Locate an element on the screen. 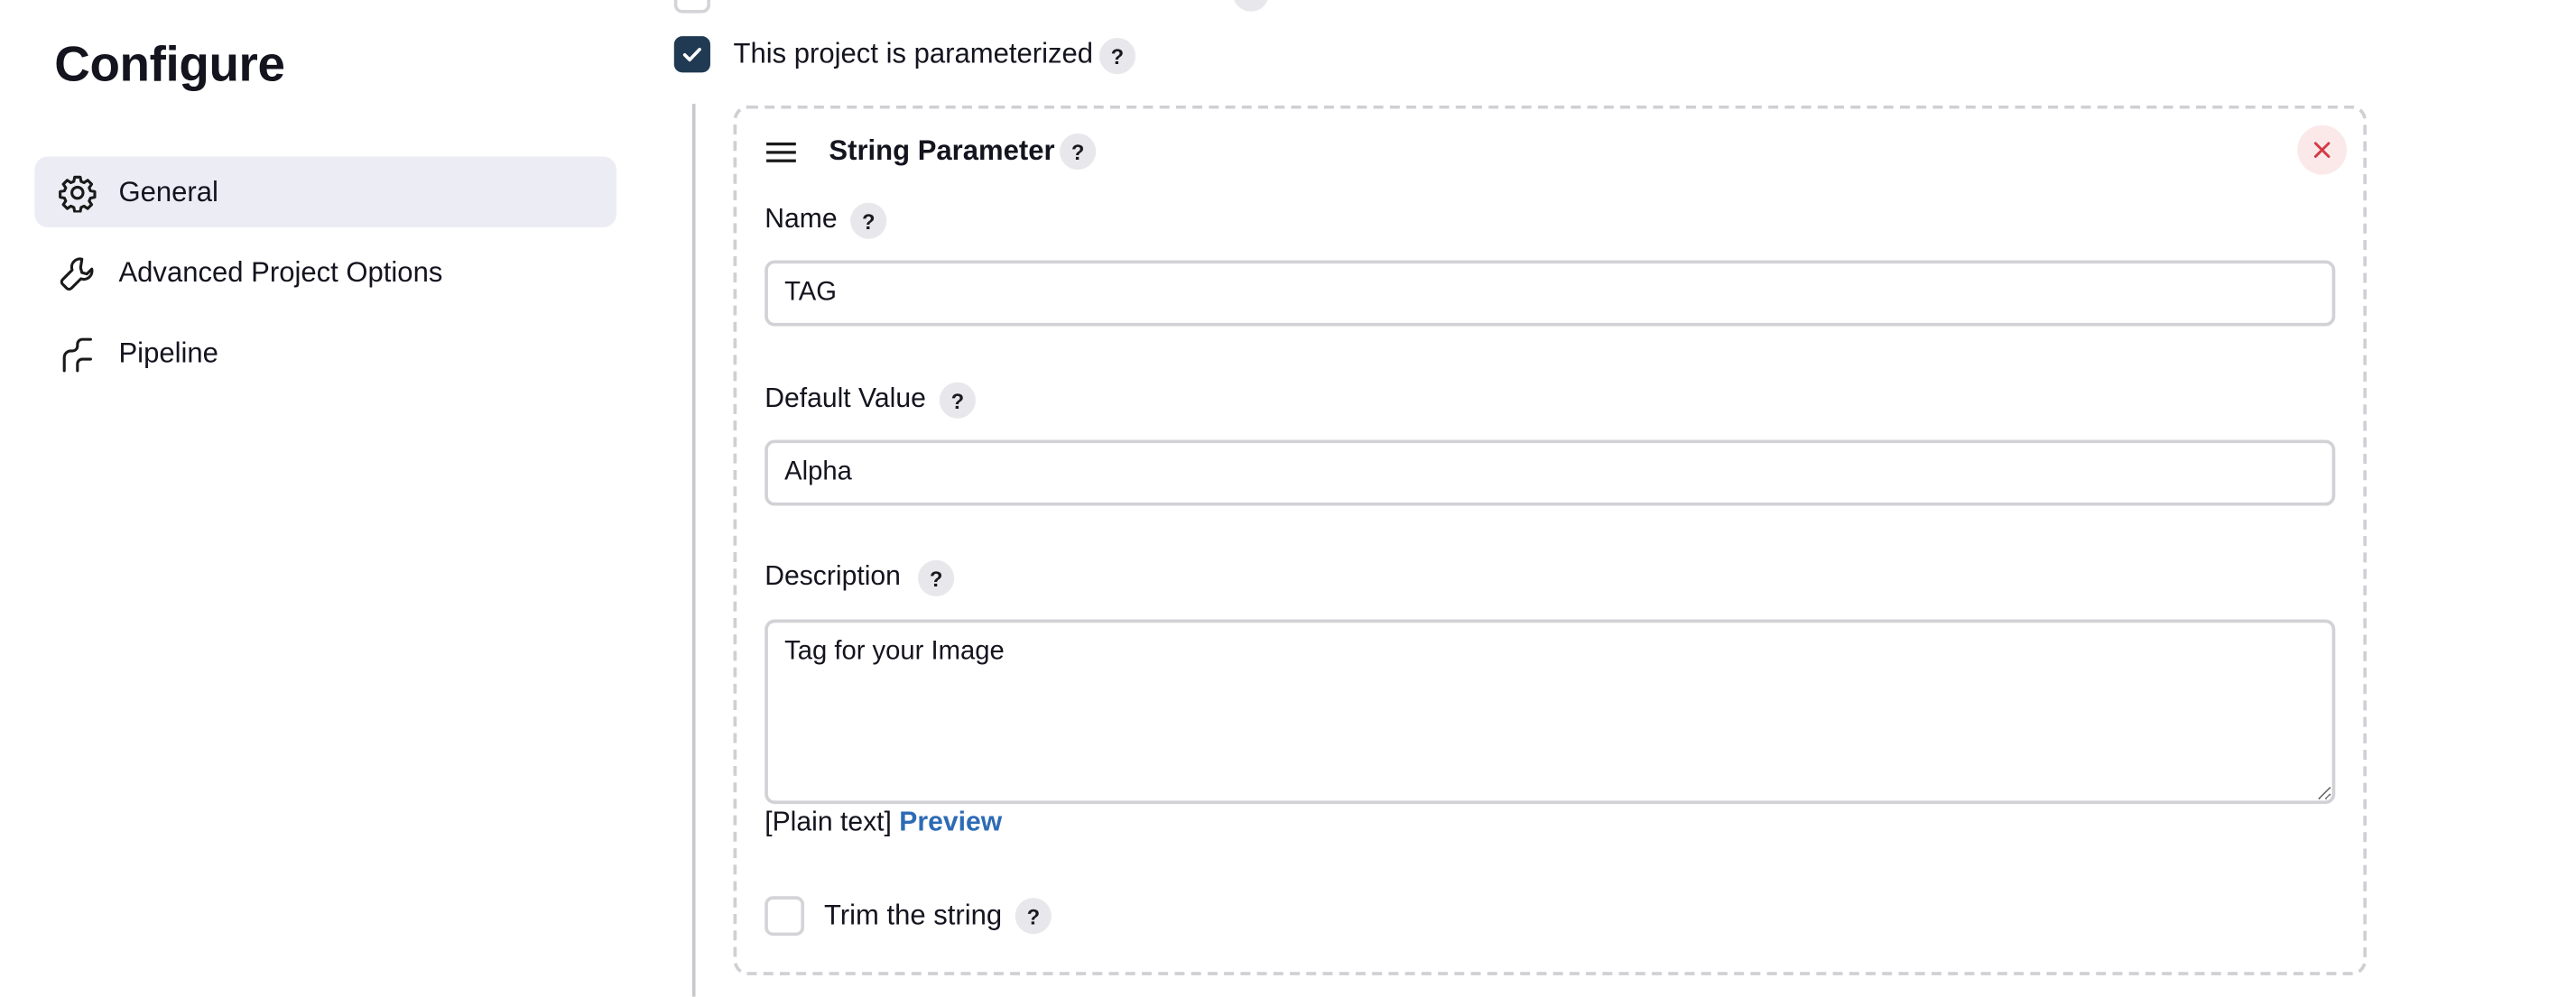 This screenshot has width=2576, height=997. parameterized-checkbox is located at coordinates (692, 54).